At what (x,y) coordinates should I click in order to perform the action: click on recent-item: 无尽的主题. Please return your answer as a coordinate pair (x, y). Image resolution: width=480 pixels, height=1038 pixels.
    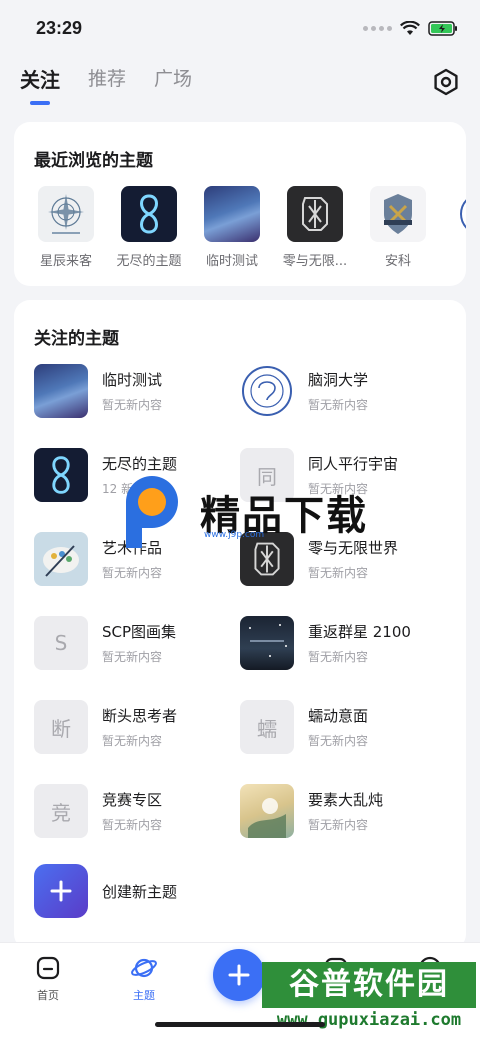
    Looking at the image, I should click on (149, 231).